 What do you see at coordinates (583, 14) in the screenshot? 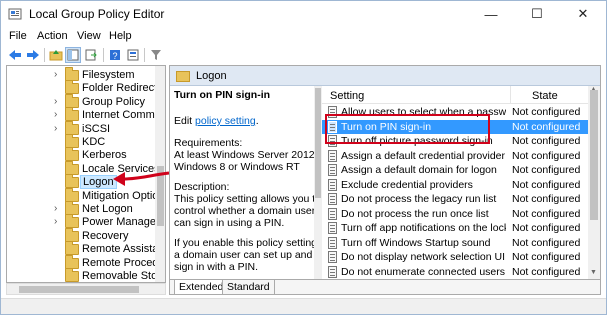
I see `close-button: ✕` at bounding box center [583, 14].